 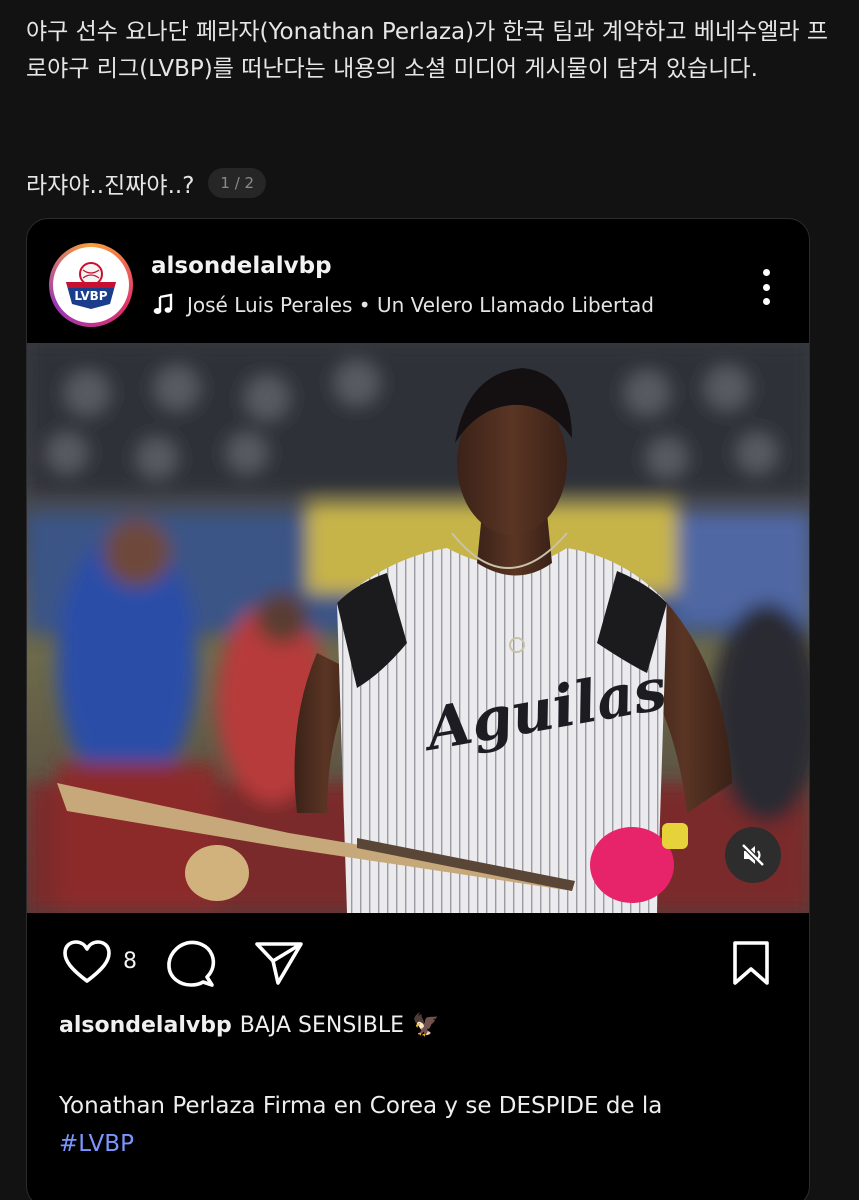 I want to click on share-icon, so click(x=279, y=963).